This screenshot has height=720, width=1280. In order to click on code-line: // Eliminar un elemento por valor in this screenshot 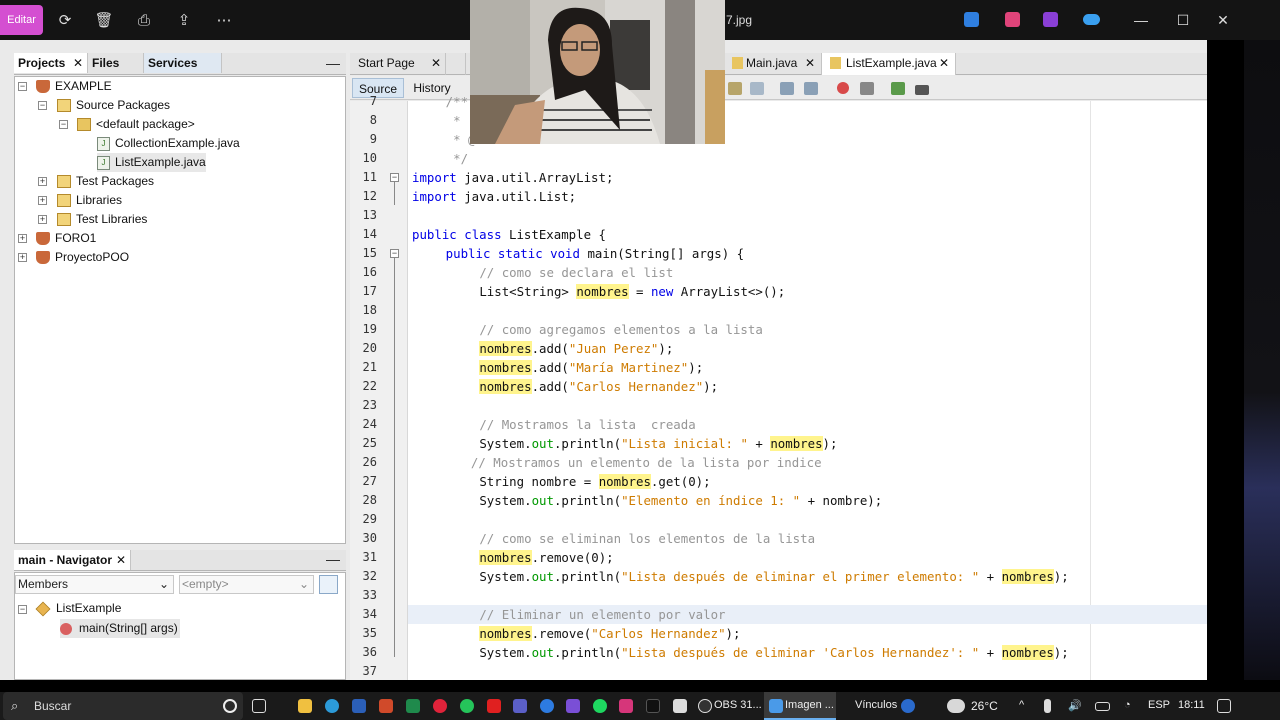, I will do `click(602, 614)`.